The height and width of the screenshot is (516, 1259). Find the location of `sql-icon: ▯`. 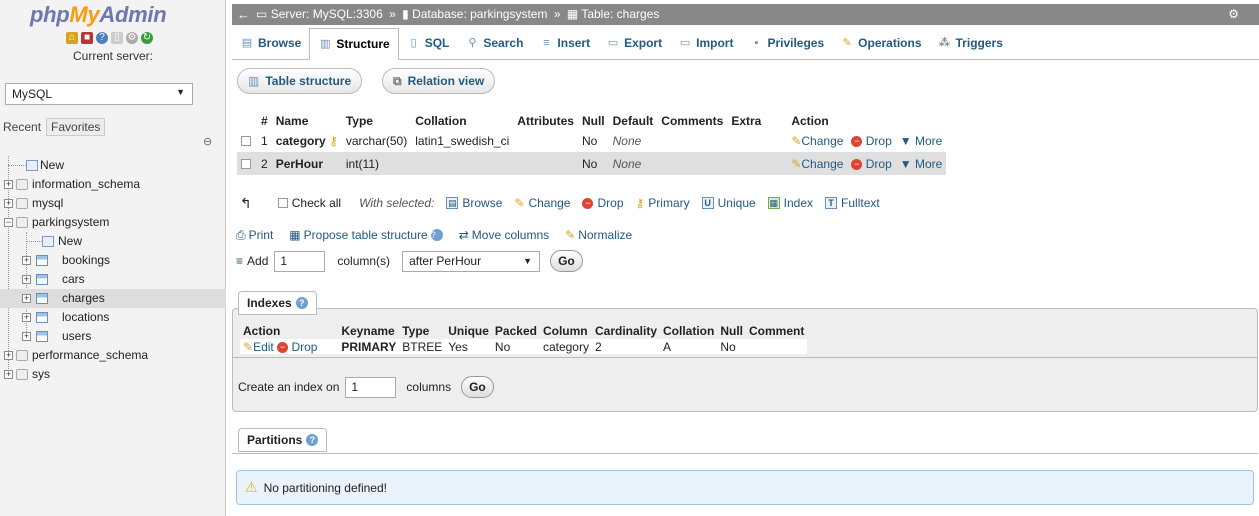

sql-icon: ▯ is located at coordinates (413, 43).